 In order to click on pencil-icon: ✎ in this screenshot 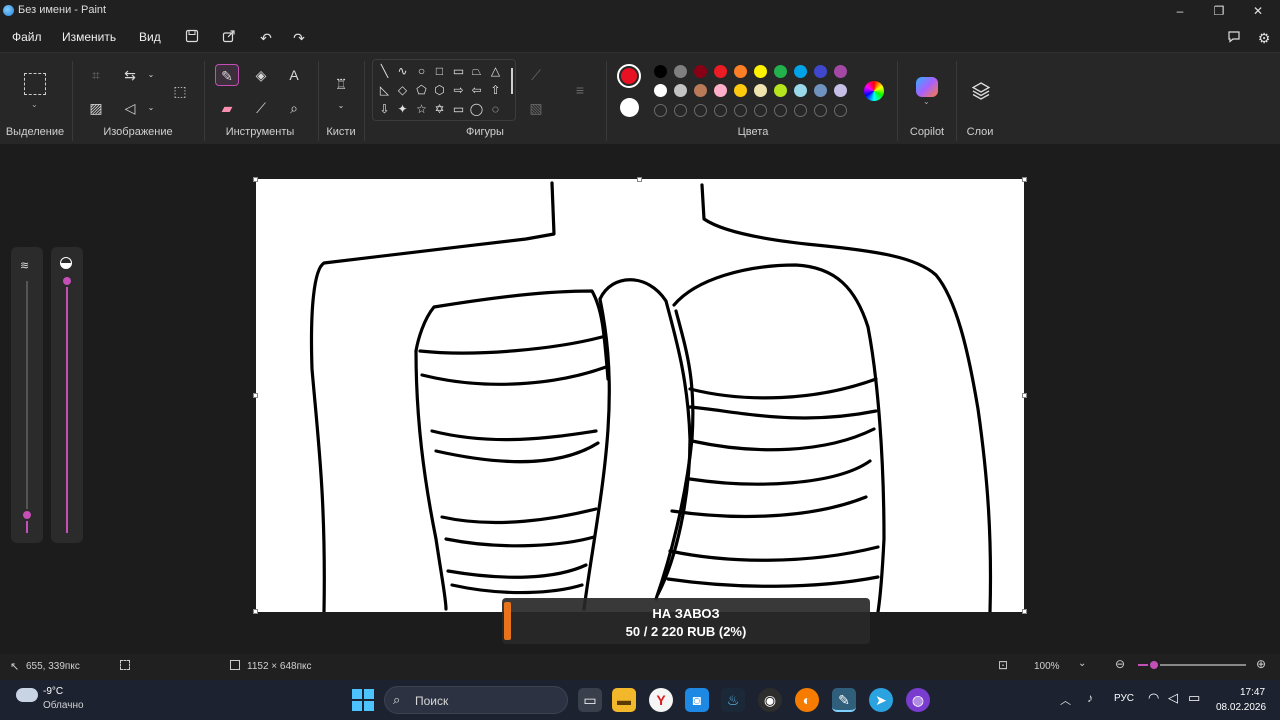, I will do `click(227, 75)`.